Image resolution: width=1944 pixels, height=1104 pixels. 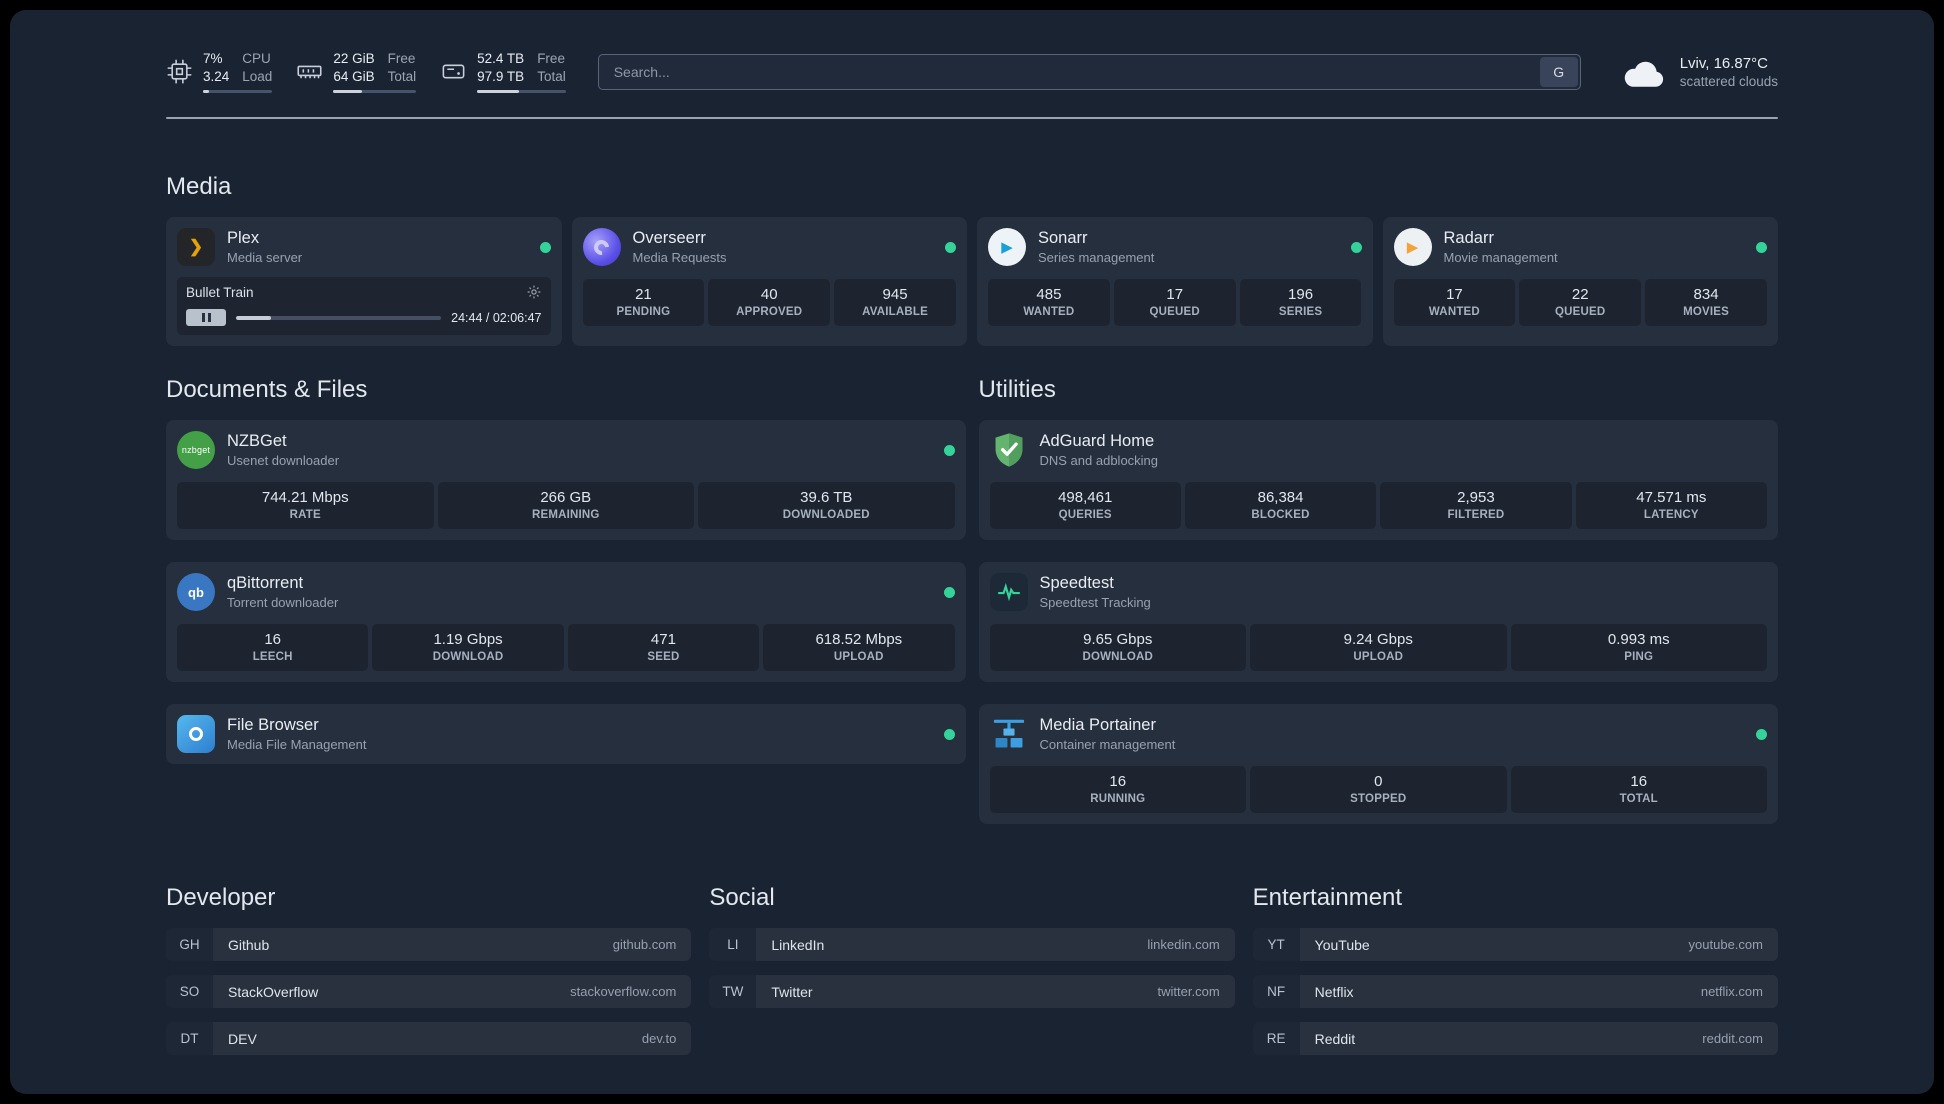 I want to click on bookmark-twitter: TW Twitter twitter.com, so click(x=972, y=992).